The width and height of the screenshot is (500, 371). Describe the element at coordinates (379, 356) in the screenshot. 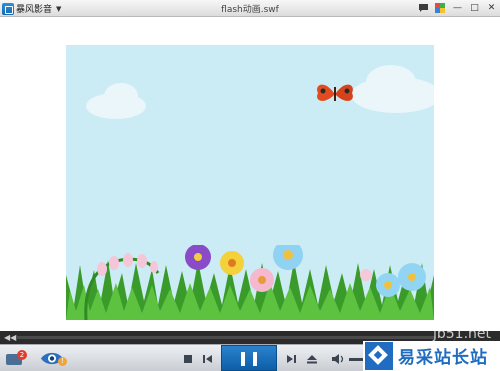

I see `brand-logo-icon` at that location.